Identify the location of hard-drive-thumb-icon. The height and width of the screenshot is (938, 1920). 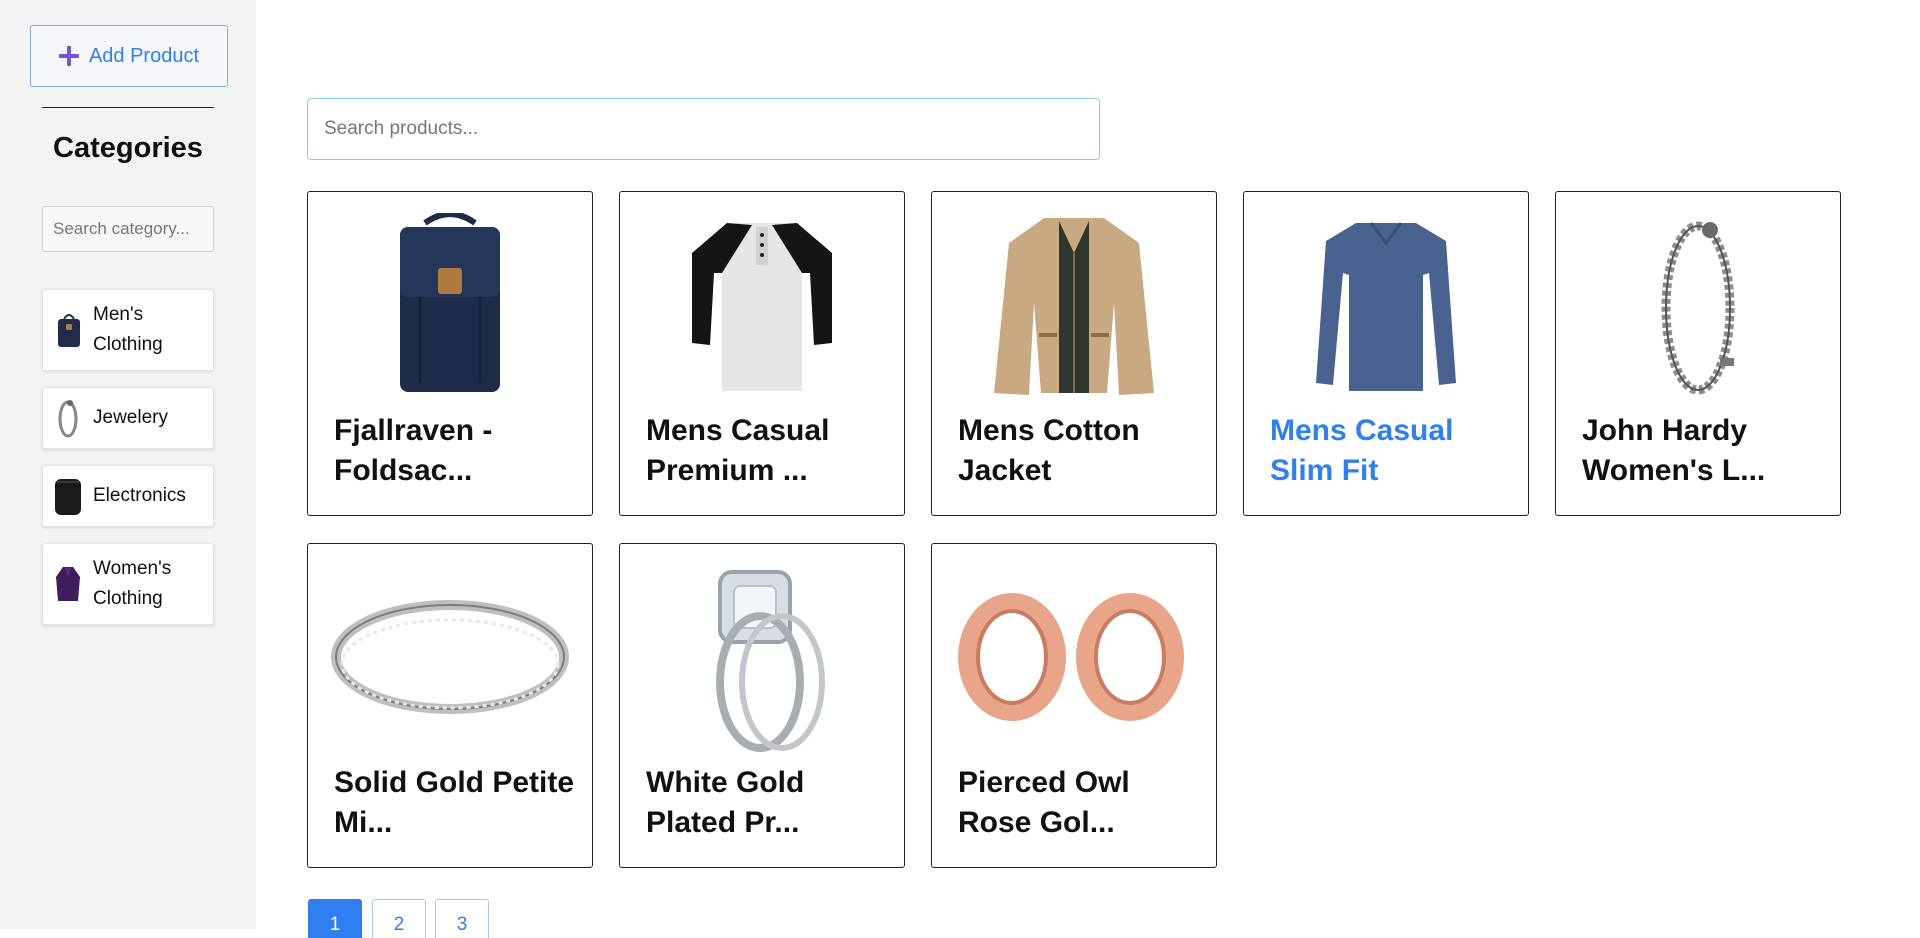
(68, 496).